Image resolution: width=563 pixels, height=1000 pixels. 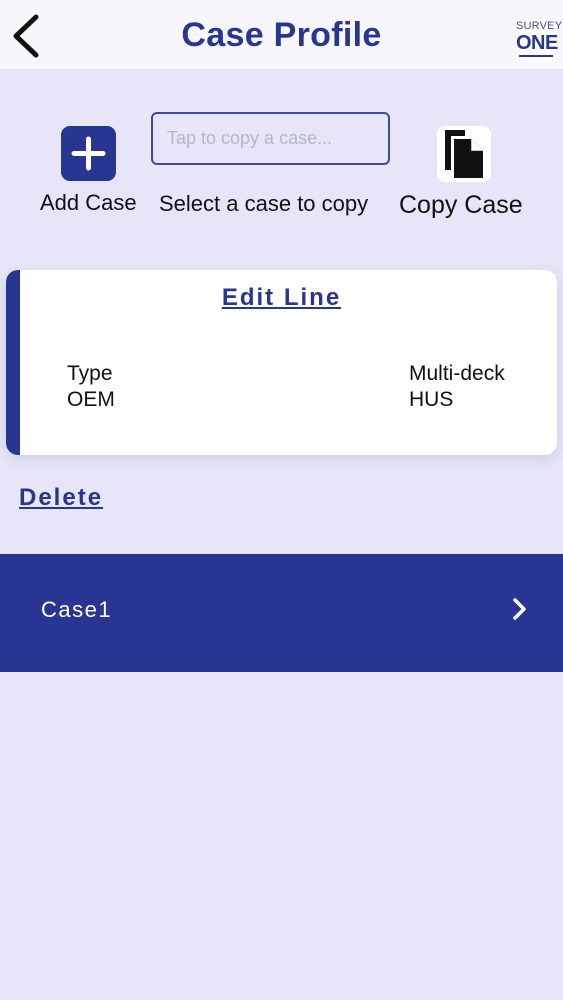 What do you see at coordinates (461, 205) in the screenshot?
I see `copy-case-label: Copy Case` at bounding box center [461, 205].